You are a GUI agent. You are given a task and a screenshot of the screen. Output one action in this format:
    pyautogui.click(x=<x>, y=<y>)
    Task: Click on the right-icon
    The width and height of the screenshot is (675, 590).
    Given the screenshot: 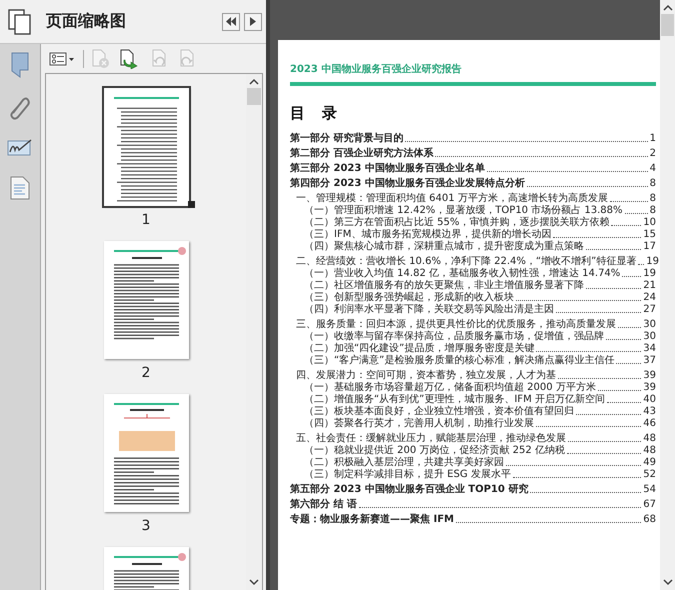 What is the action you would take?
    pyautogui.click(x=253, y=21)
    